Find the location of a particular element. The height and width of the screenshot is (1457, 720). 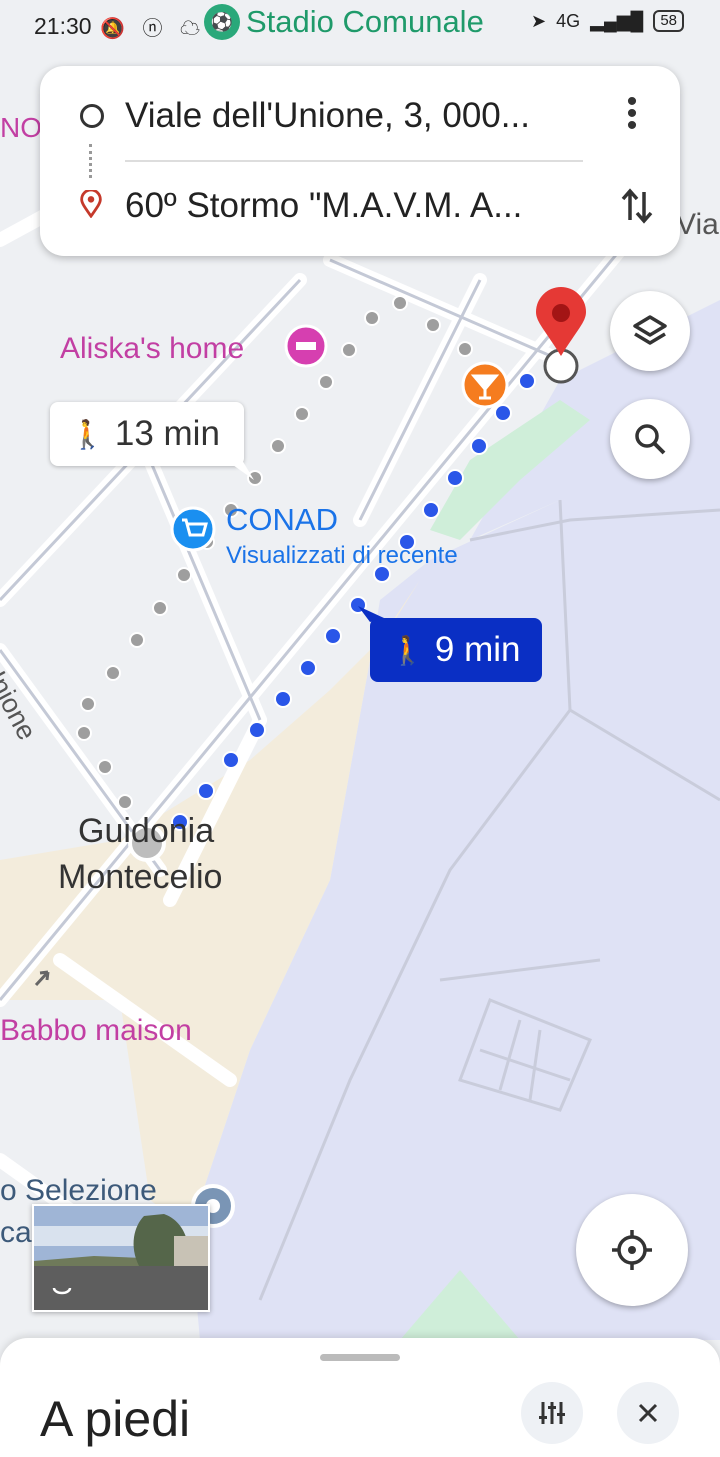

origin-circle-icon is located at coordinates (92, 116).